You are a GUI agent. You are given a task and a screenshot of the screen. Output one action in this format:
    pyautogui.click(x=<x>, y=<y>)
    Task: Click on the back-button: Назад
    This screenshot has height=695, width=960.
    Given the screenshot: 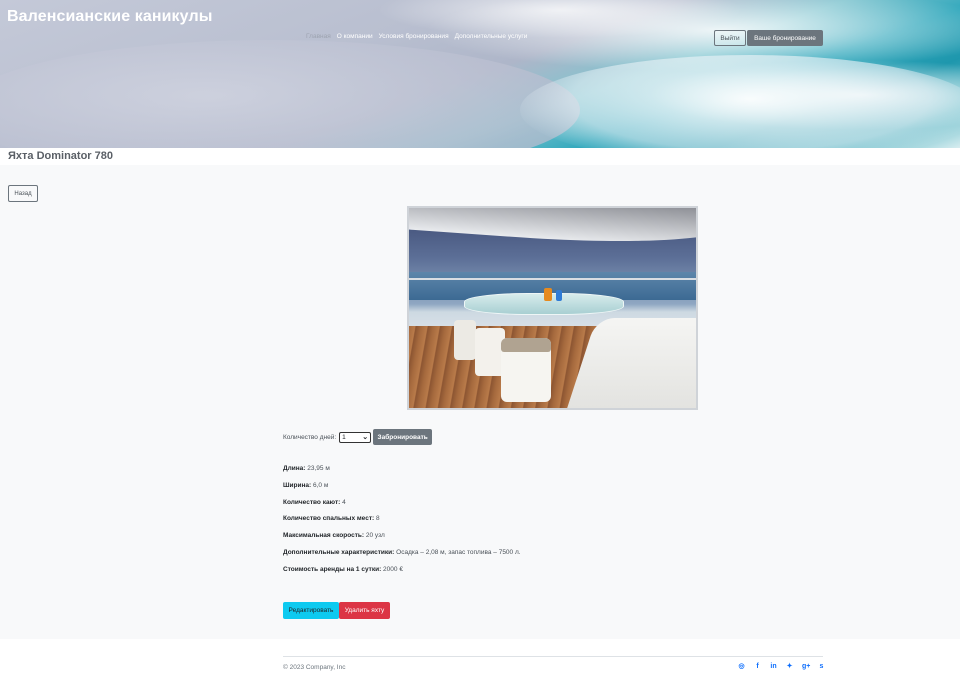 What is the action you would take?
    pyautogui.click(x=23, y=193)
    